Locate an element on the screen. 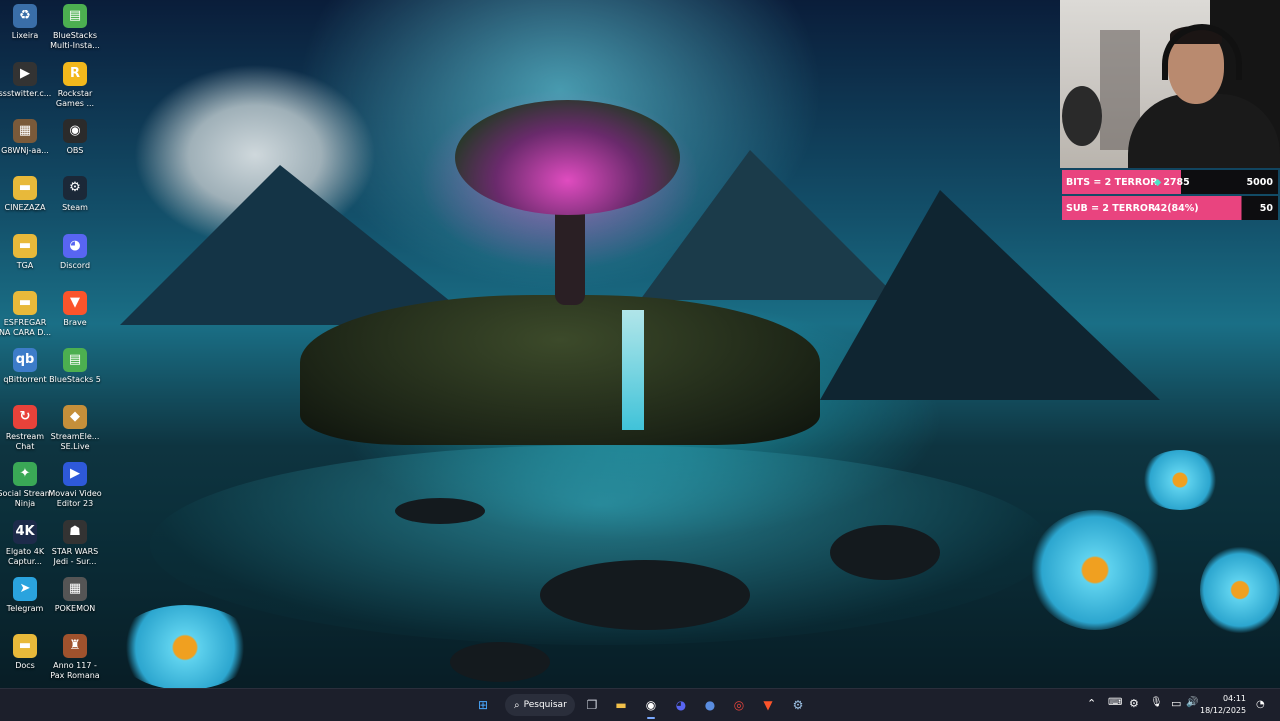  desktop-icon-a-8: ✦ Social Stream Ninja is located at coordinates (26, 485).